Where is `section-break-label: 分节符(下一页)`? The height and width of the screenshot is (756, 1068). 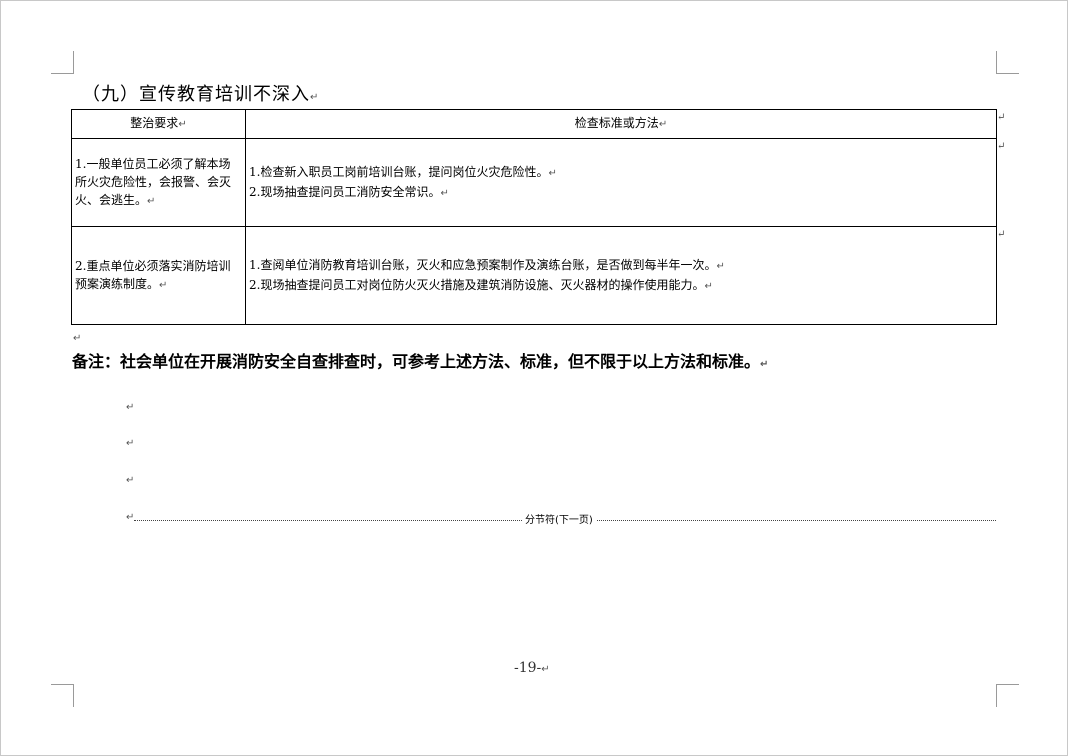
section-break-label: 分节符(下一页) is located at coordinates (559, 518).